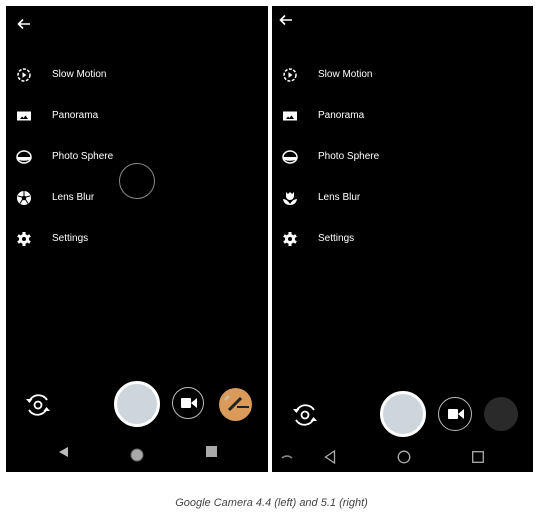  I want to click on focus-ring, so click(137, 181).